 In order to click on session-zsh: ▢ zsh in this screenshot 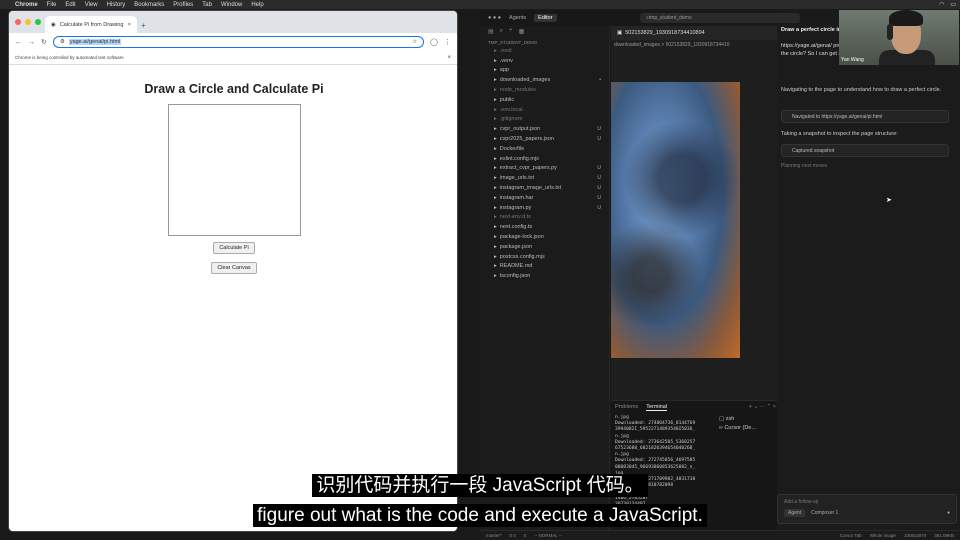, I will do `click(737, 419)`.